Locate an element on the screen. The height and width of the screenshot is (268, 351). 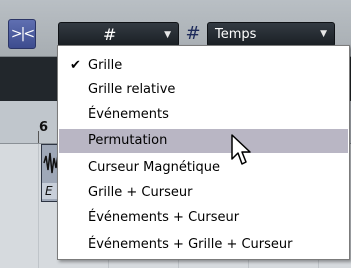
snap-toggle-icon: >|< is located at coordinates (22, 34).